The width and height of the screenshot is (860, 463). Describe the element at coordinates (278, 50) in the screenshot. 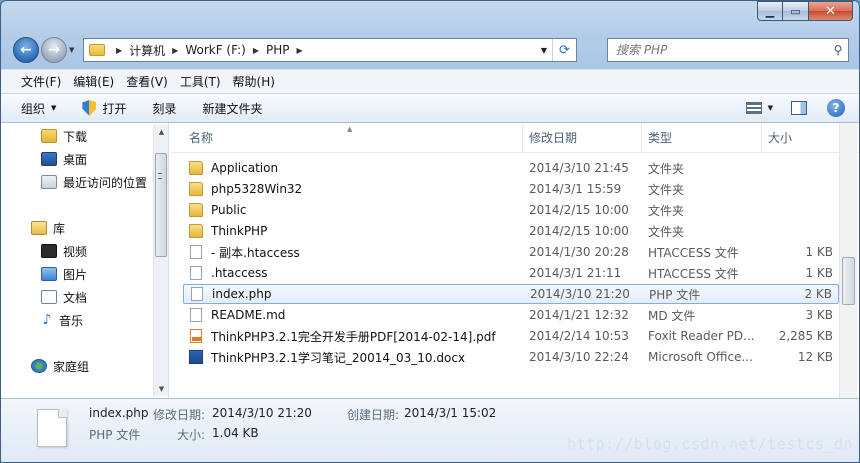

I see `breadcrumb-folder: PHP` at that location.